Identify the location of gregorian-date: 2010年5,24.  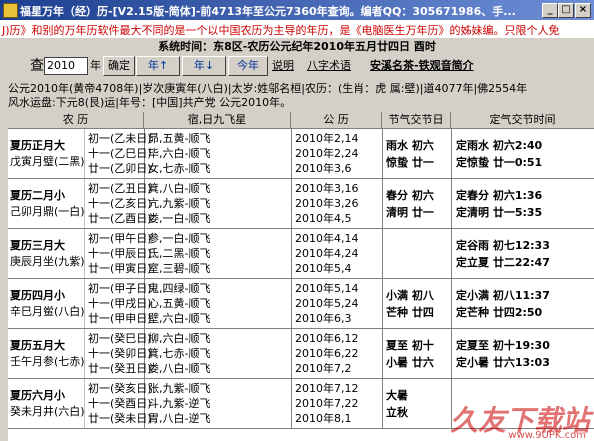
(327, 303).